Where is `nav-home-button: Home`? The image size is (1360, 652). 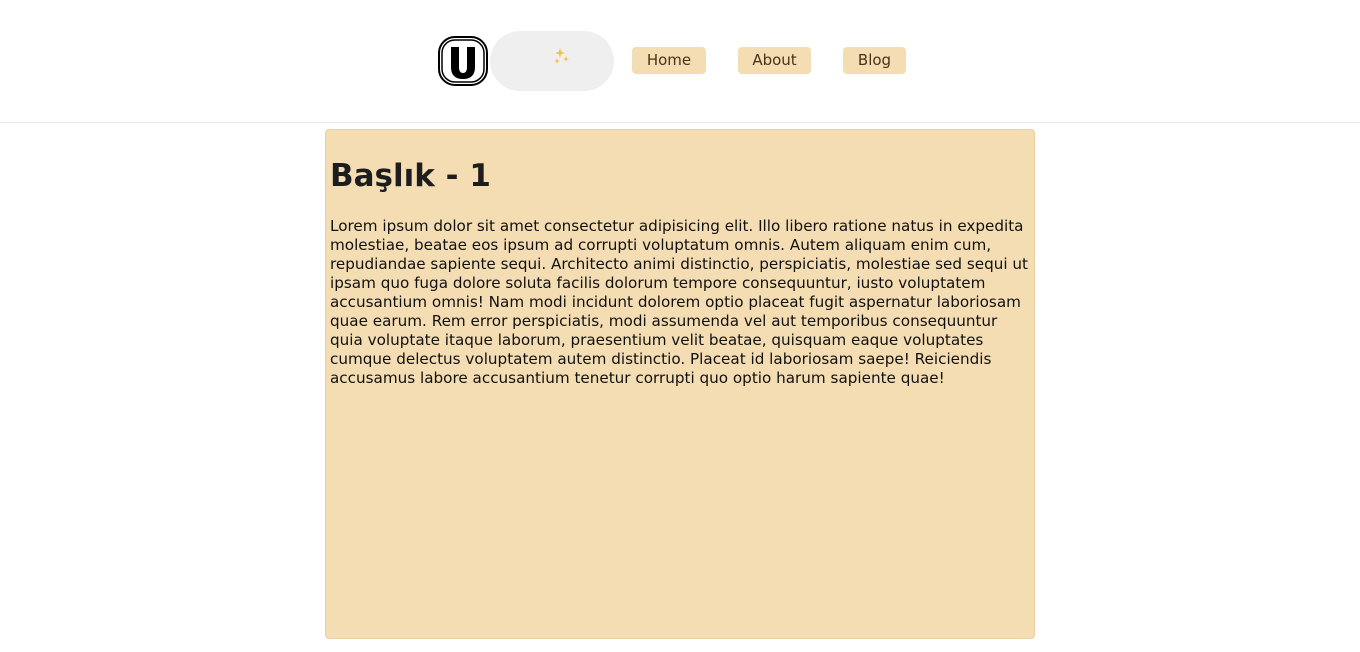
nav-home-button: Home is located at coordinates (669, 60).